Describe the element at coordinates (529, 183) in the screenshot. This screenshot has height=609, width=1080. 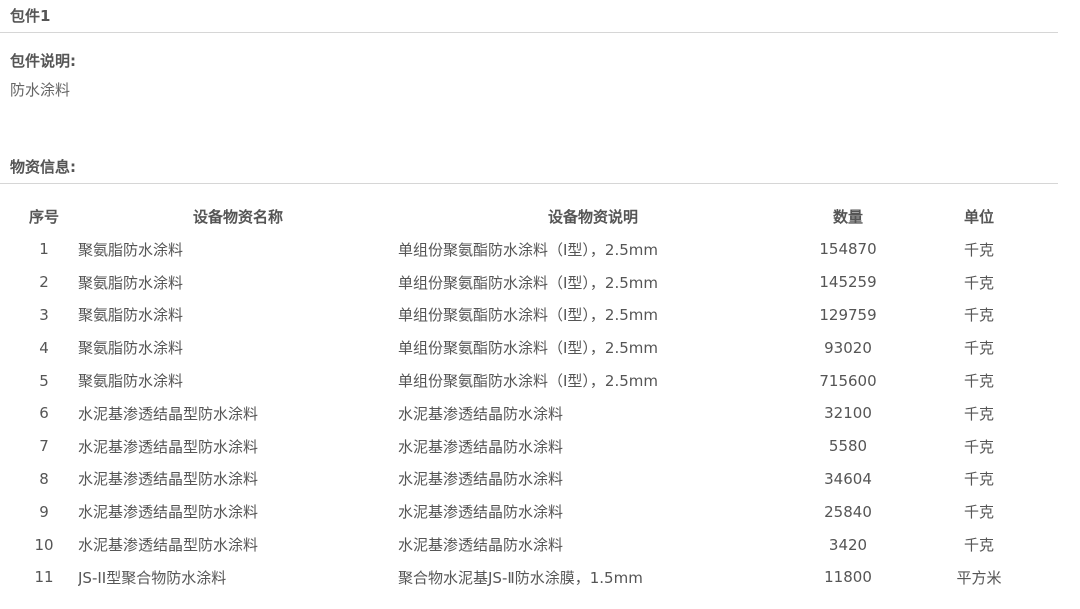
I see `materials-divider` at that location.